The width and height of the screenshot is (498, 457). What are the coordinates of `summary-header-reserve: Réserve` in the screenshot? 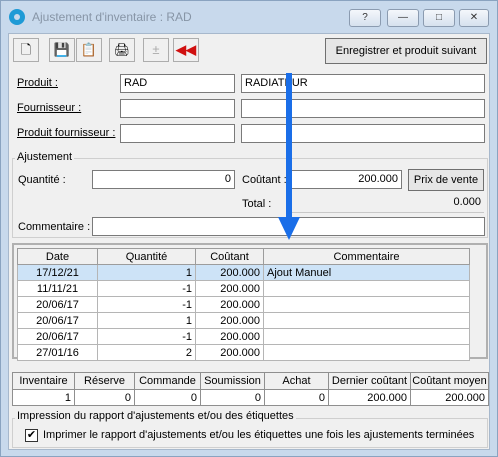 It's located at (104, 381).